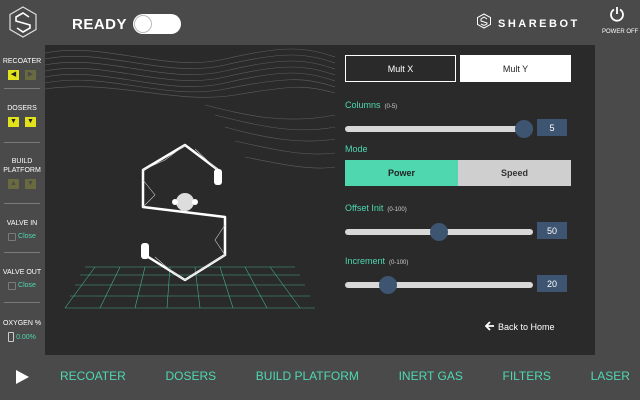 This screenshot has height=400, width=640. I want to click on mult-x-button: Mult X, so click(400, 68).